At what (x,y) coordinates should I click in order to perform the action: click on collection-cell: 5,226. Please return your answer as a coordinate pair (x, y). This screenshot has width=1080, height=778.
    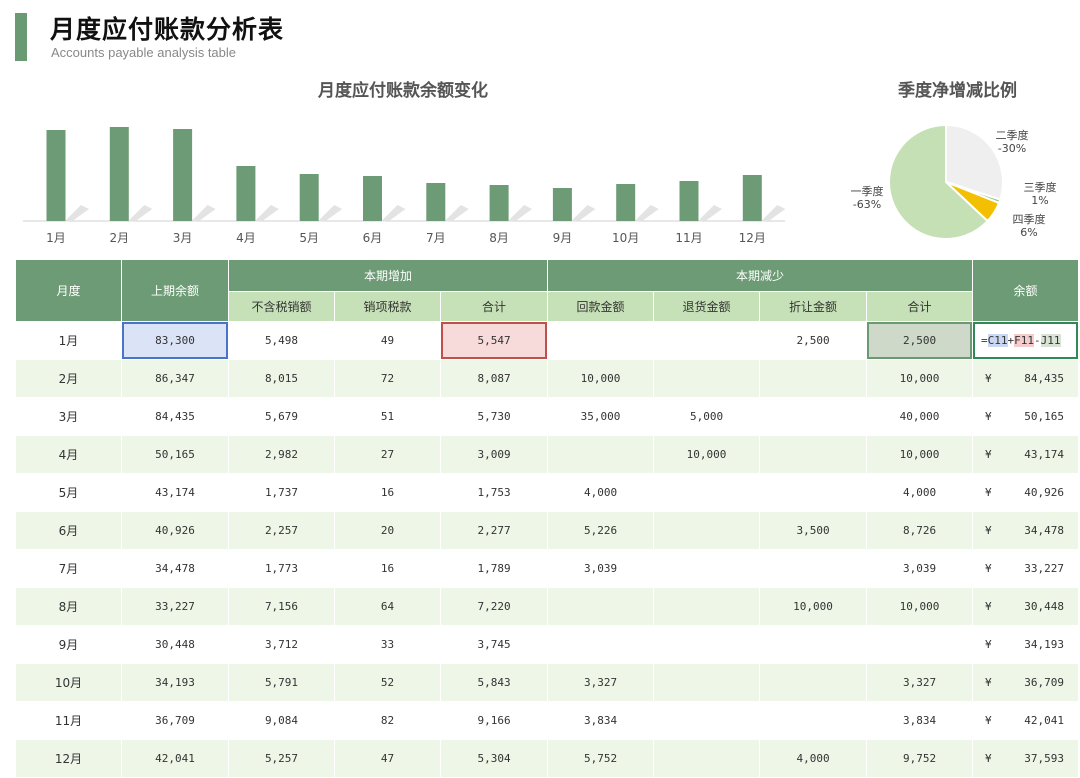
    Looking at the image, I should click on (601, 530).